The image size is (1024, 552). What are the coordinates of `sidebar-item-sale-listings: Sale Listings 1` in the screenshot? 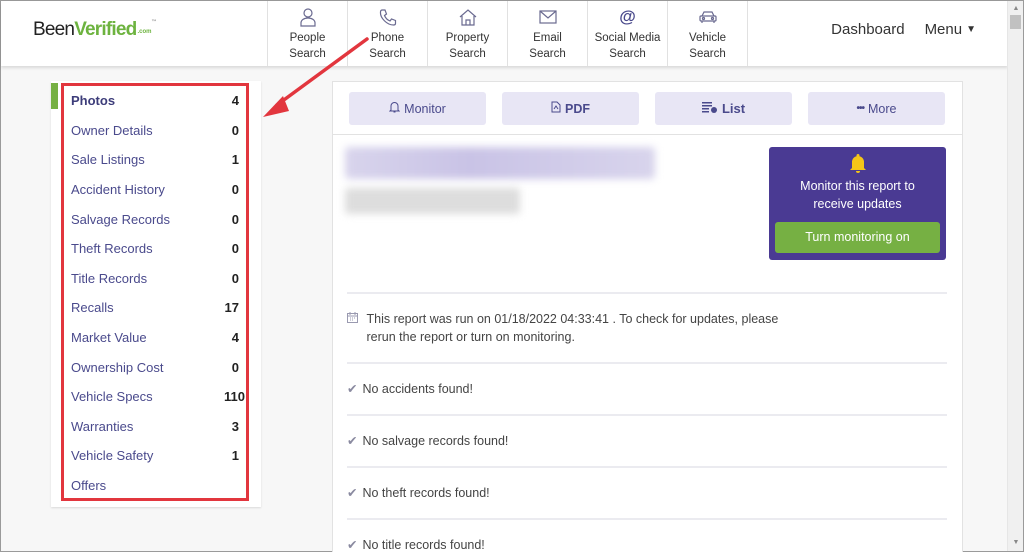 It's located at (155, 160).